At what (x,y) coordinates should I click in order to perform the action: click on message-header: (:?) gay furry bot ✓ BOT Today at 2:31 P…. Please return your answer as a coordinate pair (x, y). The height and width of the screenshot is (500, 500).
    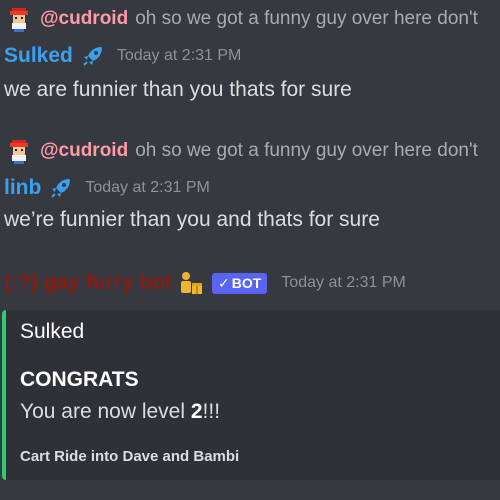
    Looking at the image, I should click on (205, 283).